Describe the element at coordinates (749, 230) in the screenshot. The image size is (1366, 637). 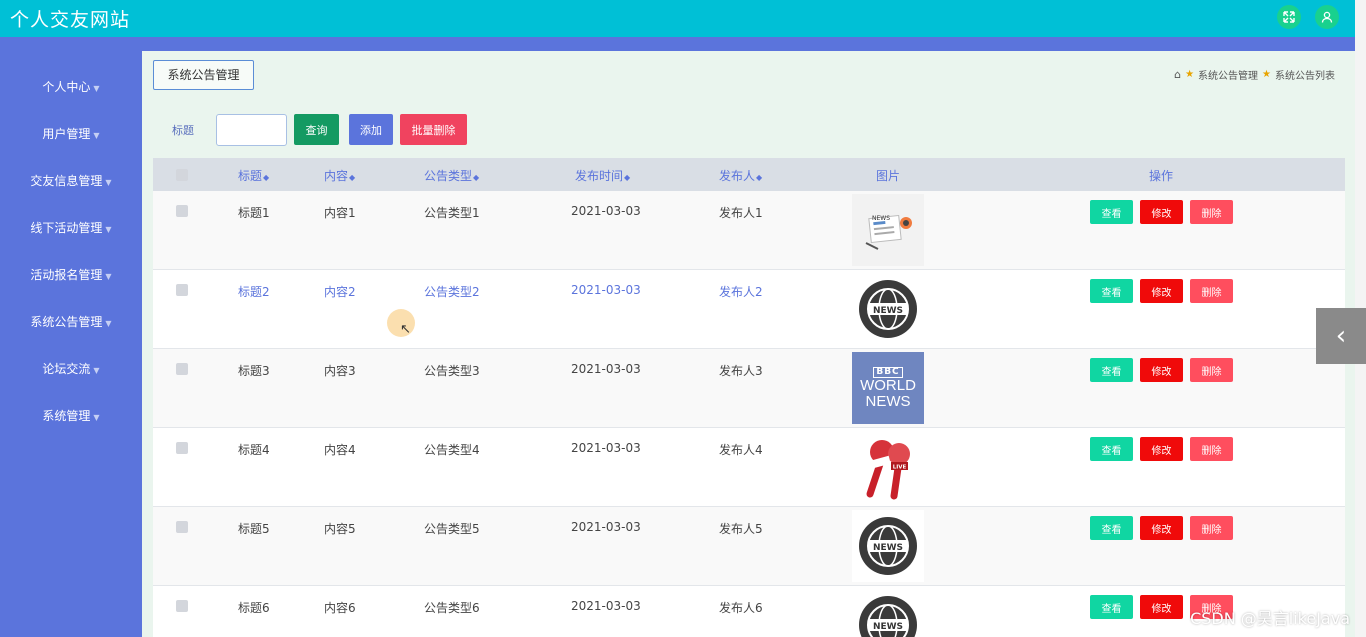
I see `table-row: 标题1 内容1 公告类型1 2021-03-03 发布人1 NEWS 查看 修改` at that location.